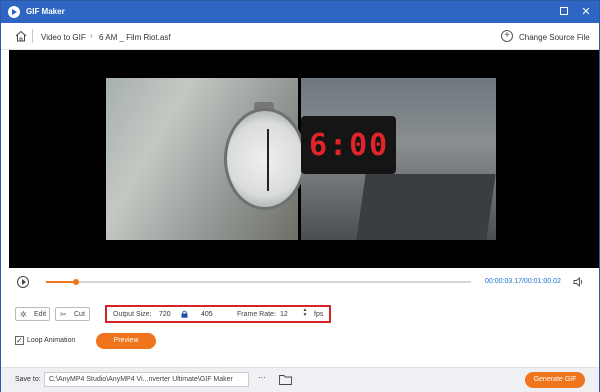 The width and height of the screenshot is (600, 392). Describe the element at coordinates (258, 282) in the screenshot. I see `seek-track` at that location.